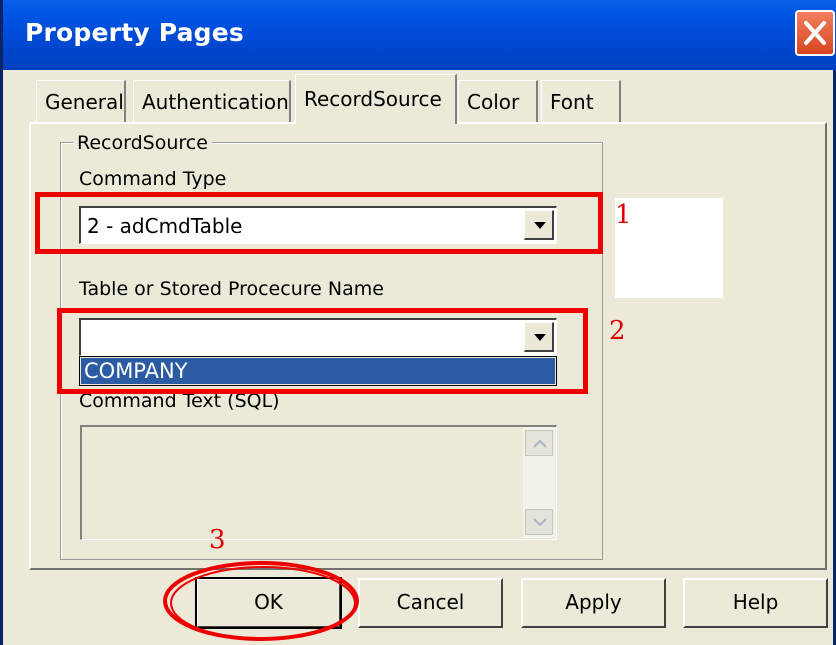 The image size is (836, 645). What do you see at coordinates (318, 482) in the screenshot?
I see `command-text-textarea` at bounding box center [318, 482].